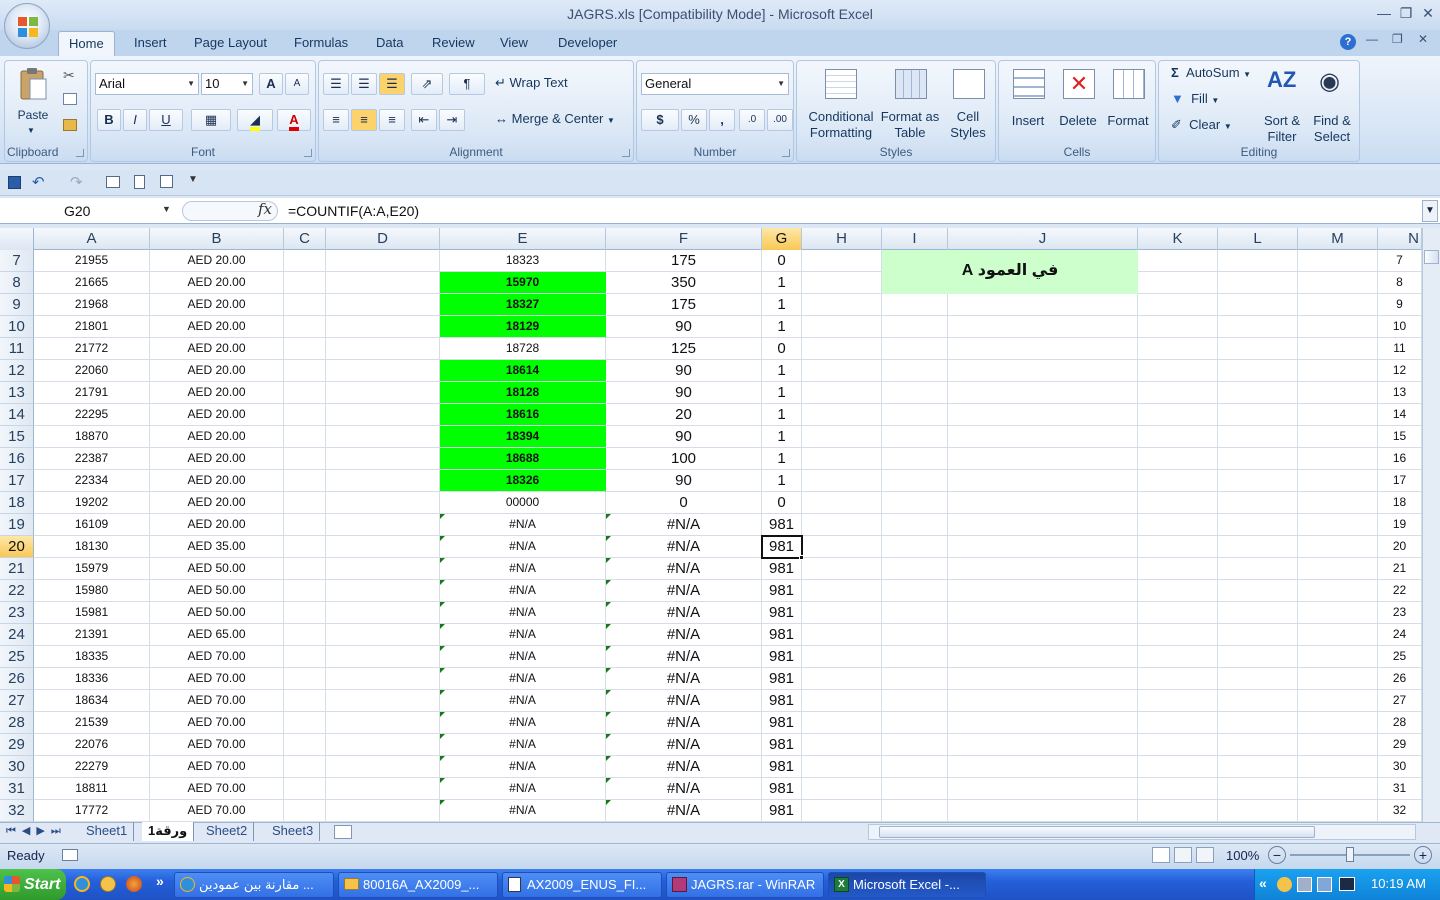 This screenshot has height=900, width=1440. What do you see at coordinates (17, 745) in the screenshot?
I see `row-header: 29` at bounding box center [17, 745].